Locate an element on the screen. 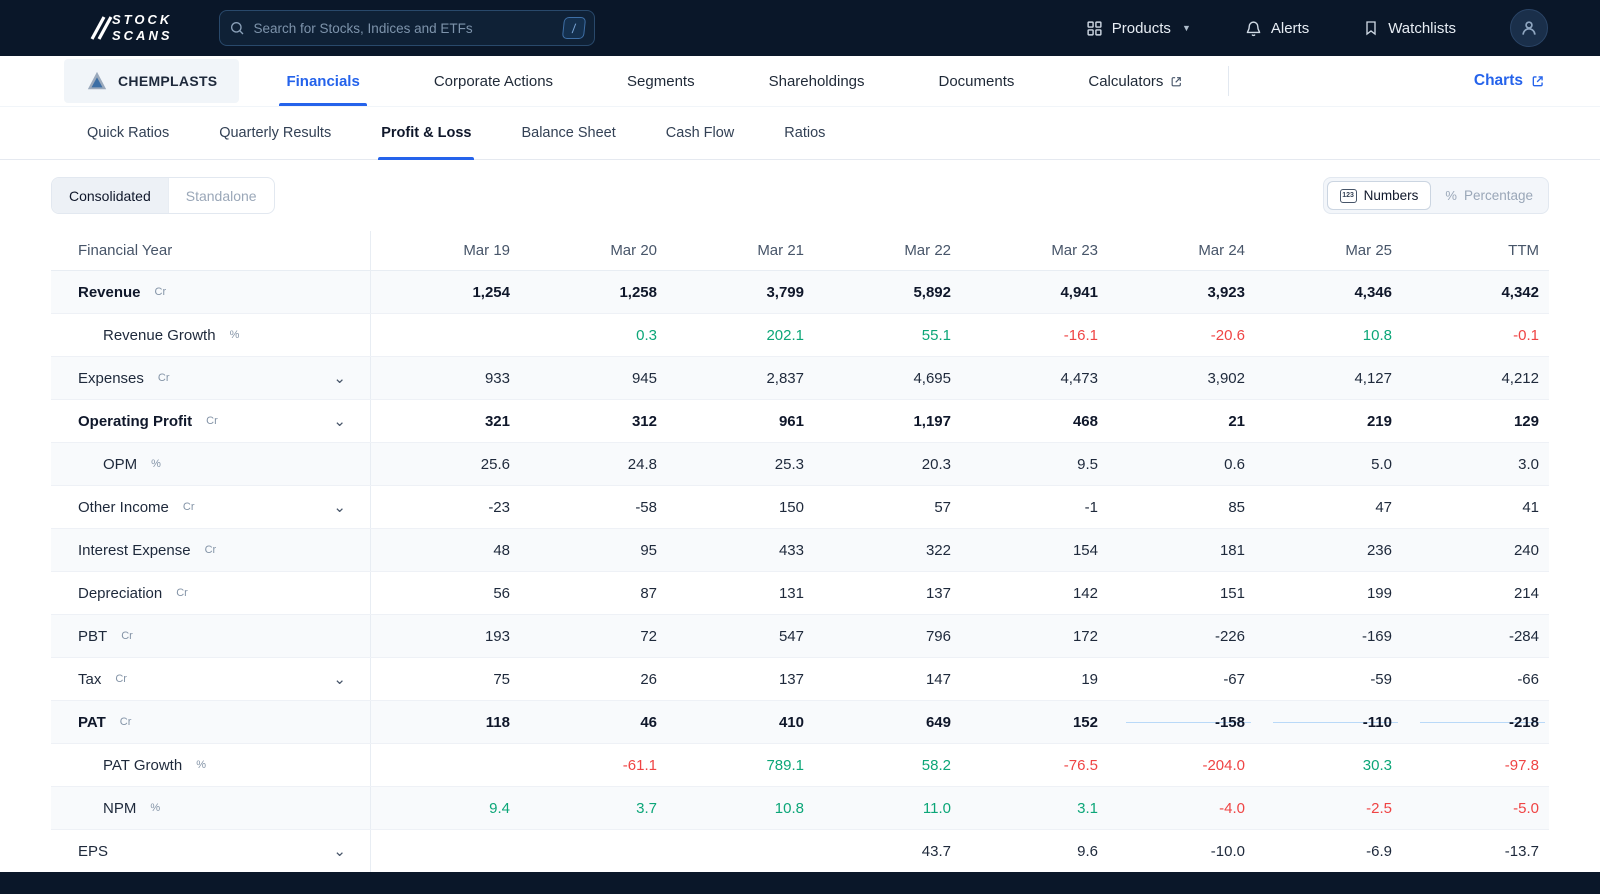 The height and width of the screenshot is (894, 1600). row-label-cell: Tax Cr ⌄ is located at coordinates (211, 679).